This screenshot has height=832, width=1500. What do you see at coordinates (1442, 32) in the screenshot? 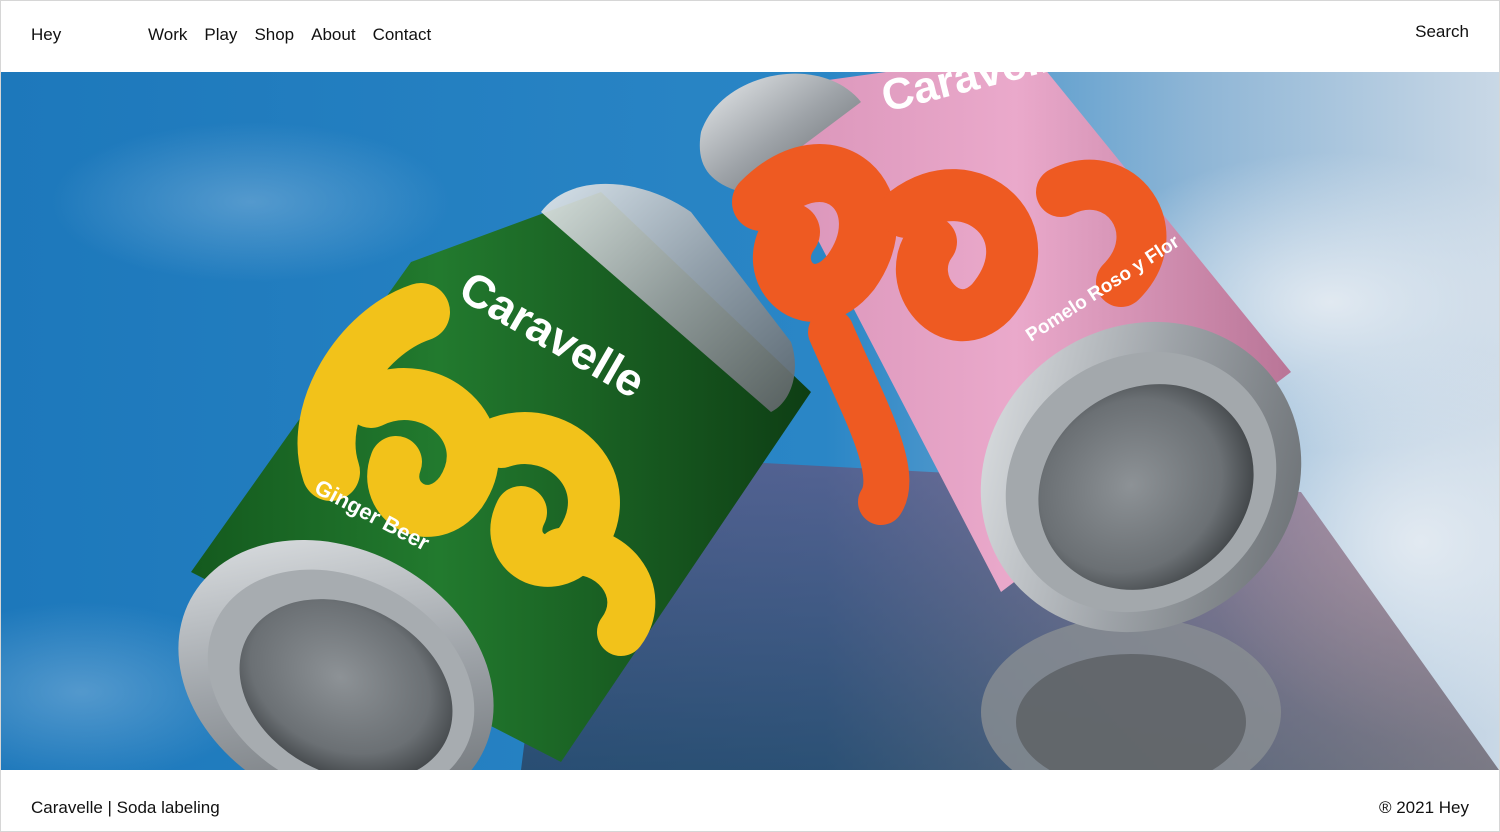
I see `search-link: Search` at bounding box center [1442, 32].